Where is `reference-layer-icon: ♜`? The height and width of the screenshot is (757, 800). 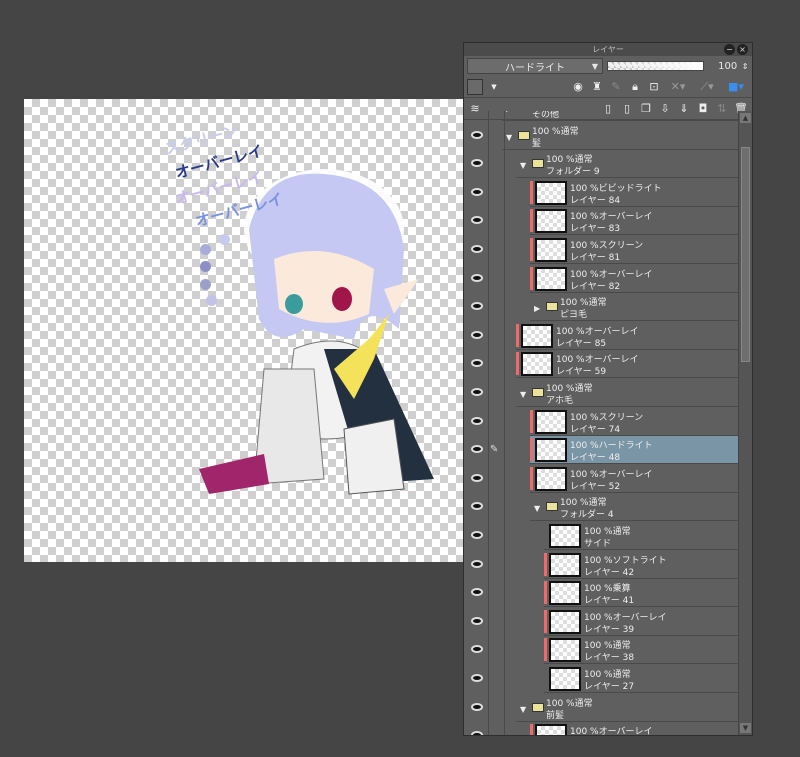
reference-layer-icon: ♜ is located at coordinates (597, 87).